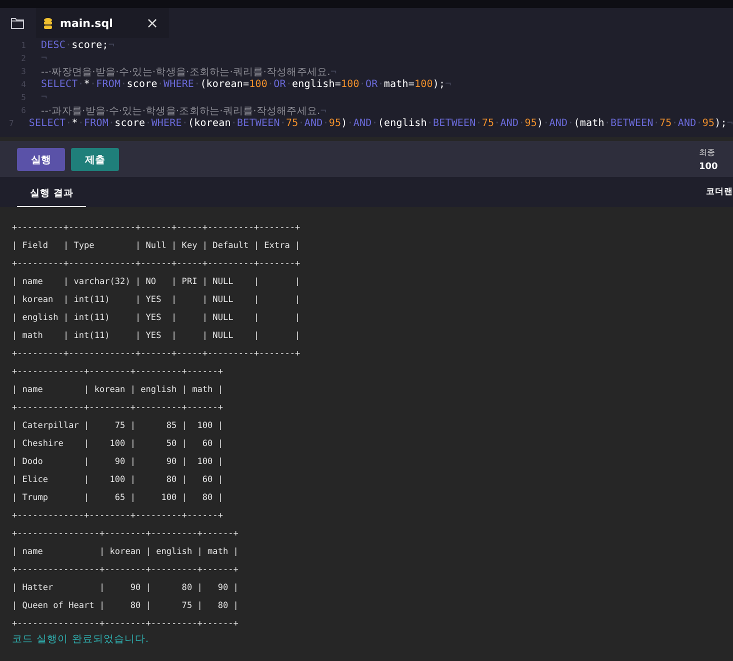 The image size is (733, 661). Describe the element at coordinates (719, 196) in the screenshot. I see `result-tab: 코더랜` at that location.